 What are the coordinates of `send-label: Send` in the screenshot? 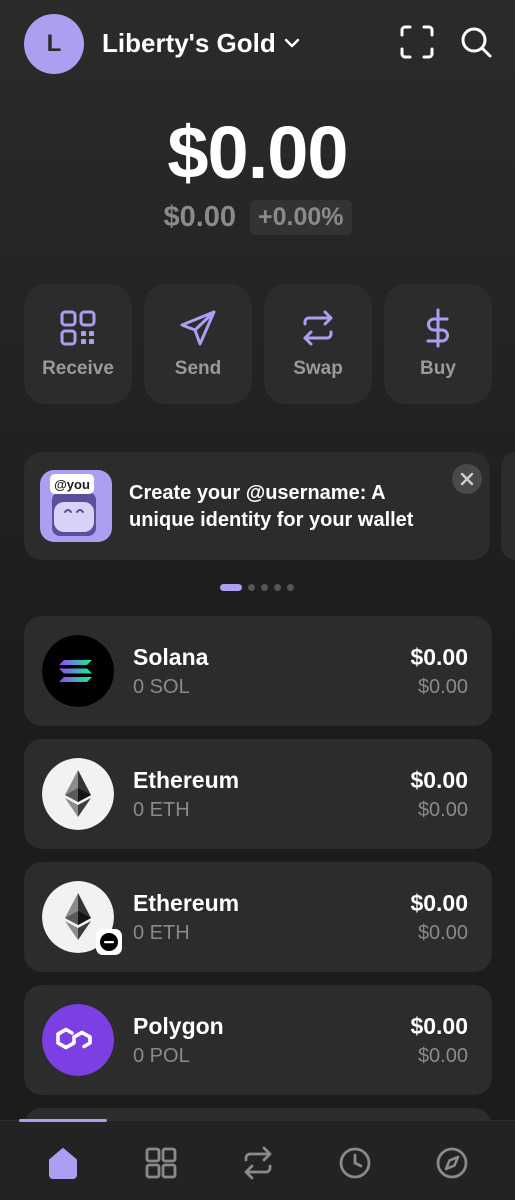 It's located at (198, 368).